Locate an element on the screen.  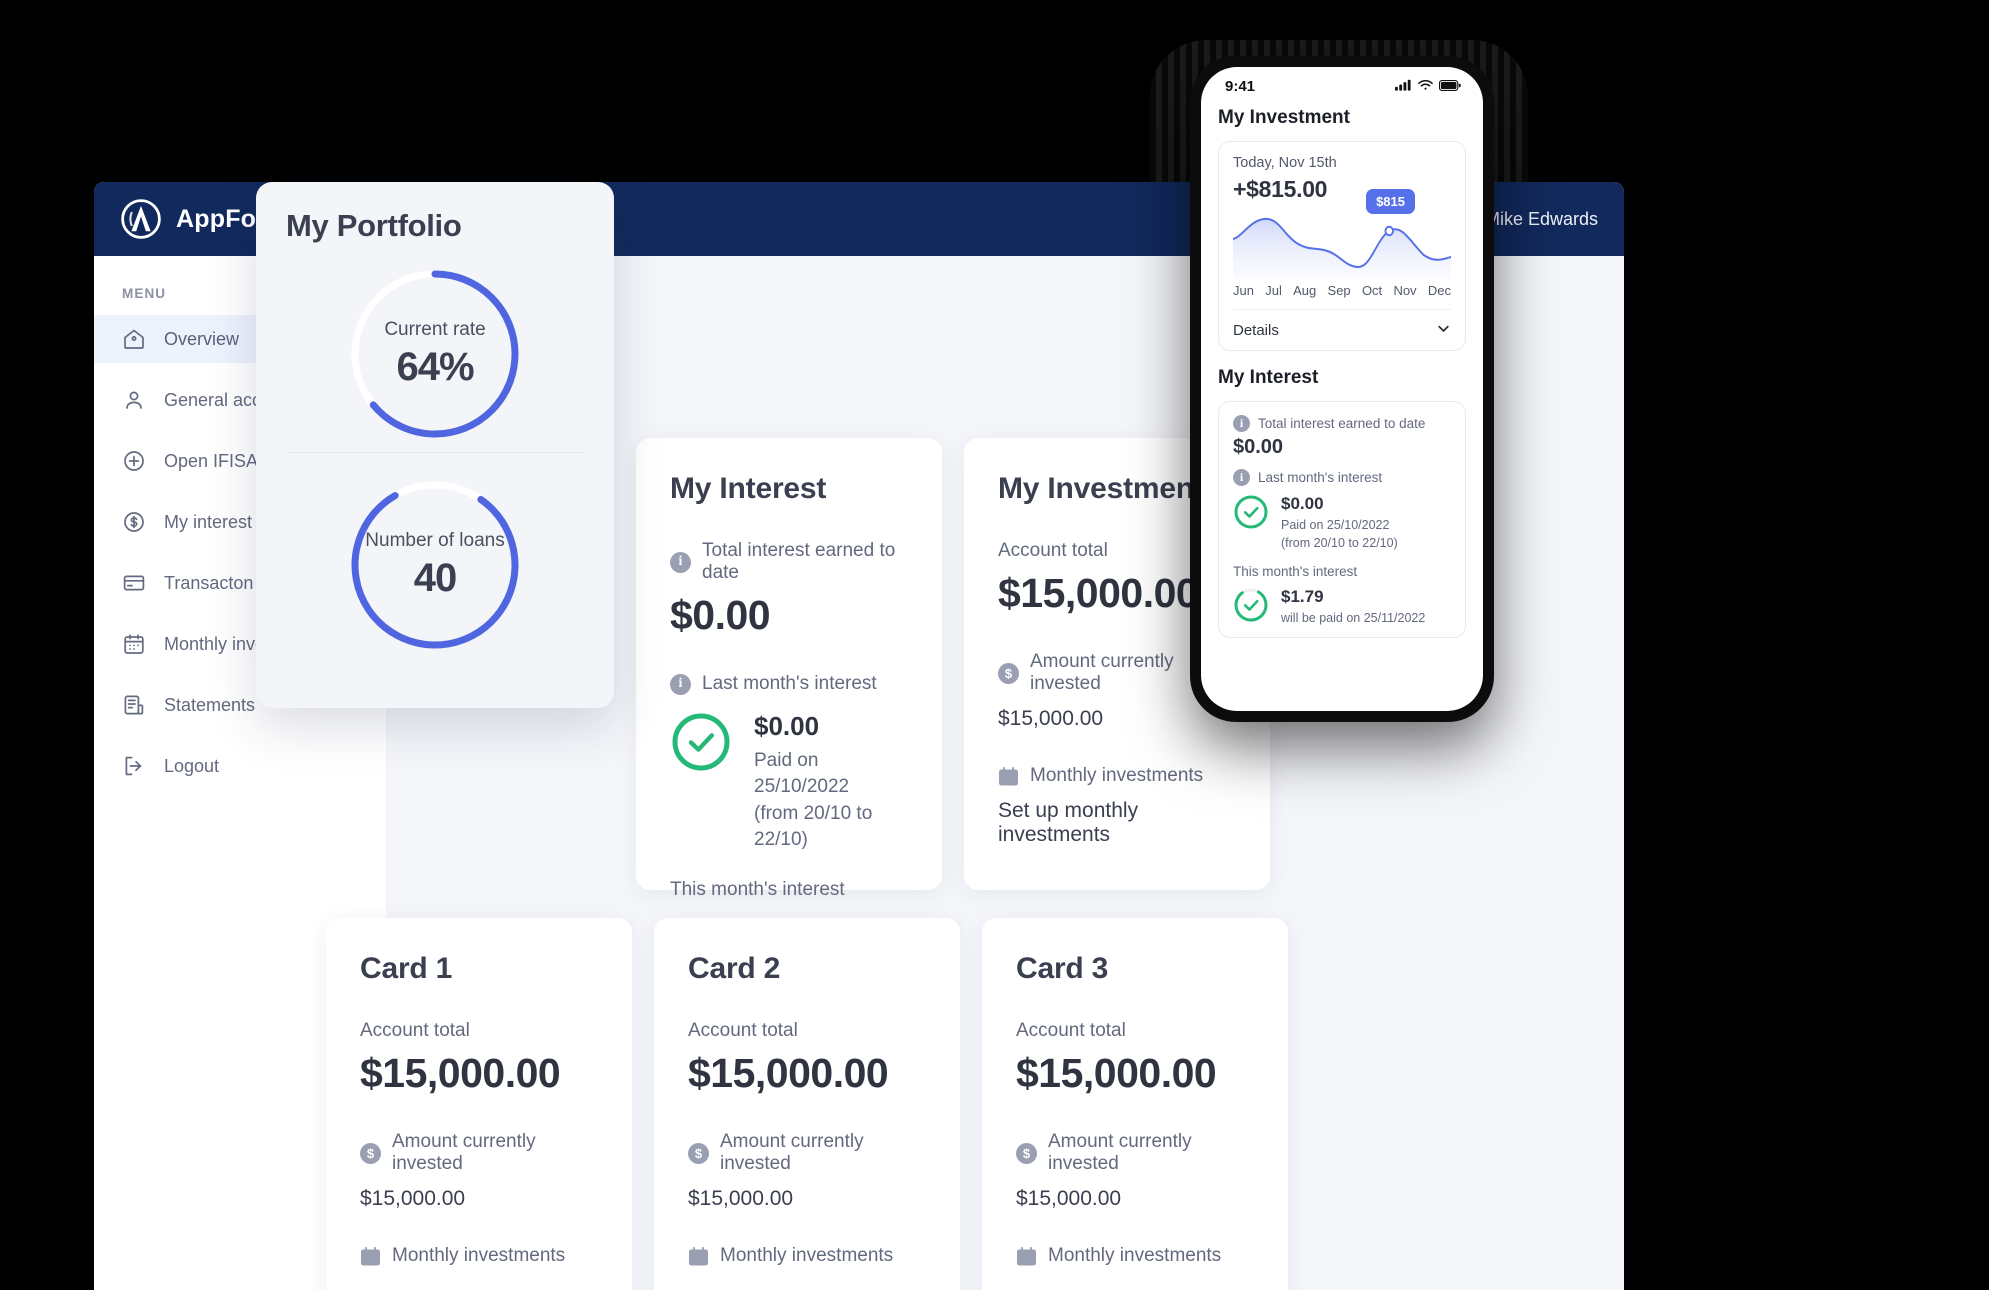
sidebar-item-label: Overview is located at coordinates (202, 338).